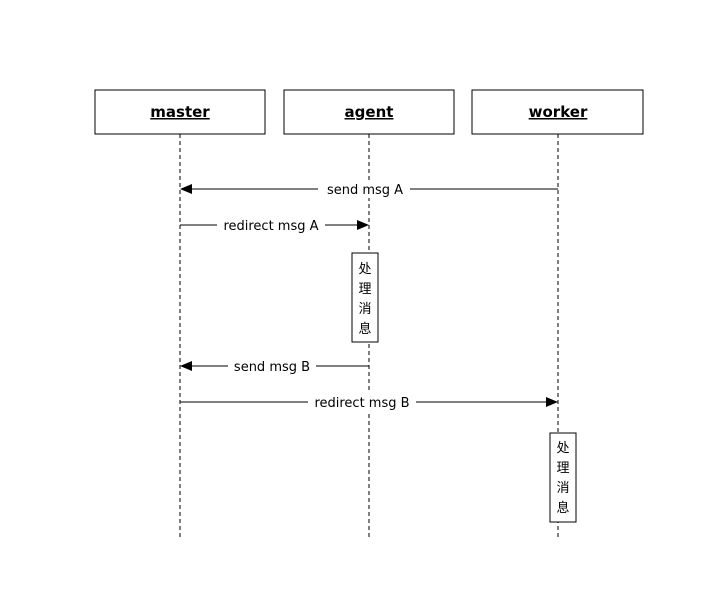 The image size is (716, 612). I want to click on actor-master-label: master, so click(180, 112).